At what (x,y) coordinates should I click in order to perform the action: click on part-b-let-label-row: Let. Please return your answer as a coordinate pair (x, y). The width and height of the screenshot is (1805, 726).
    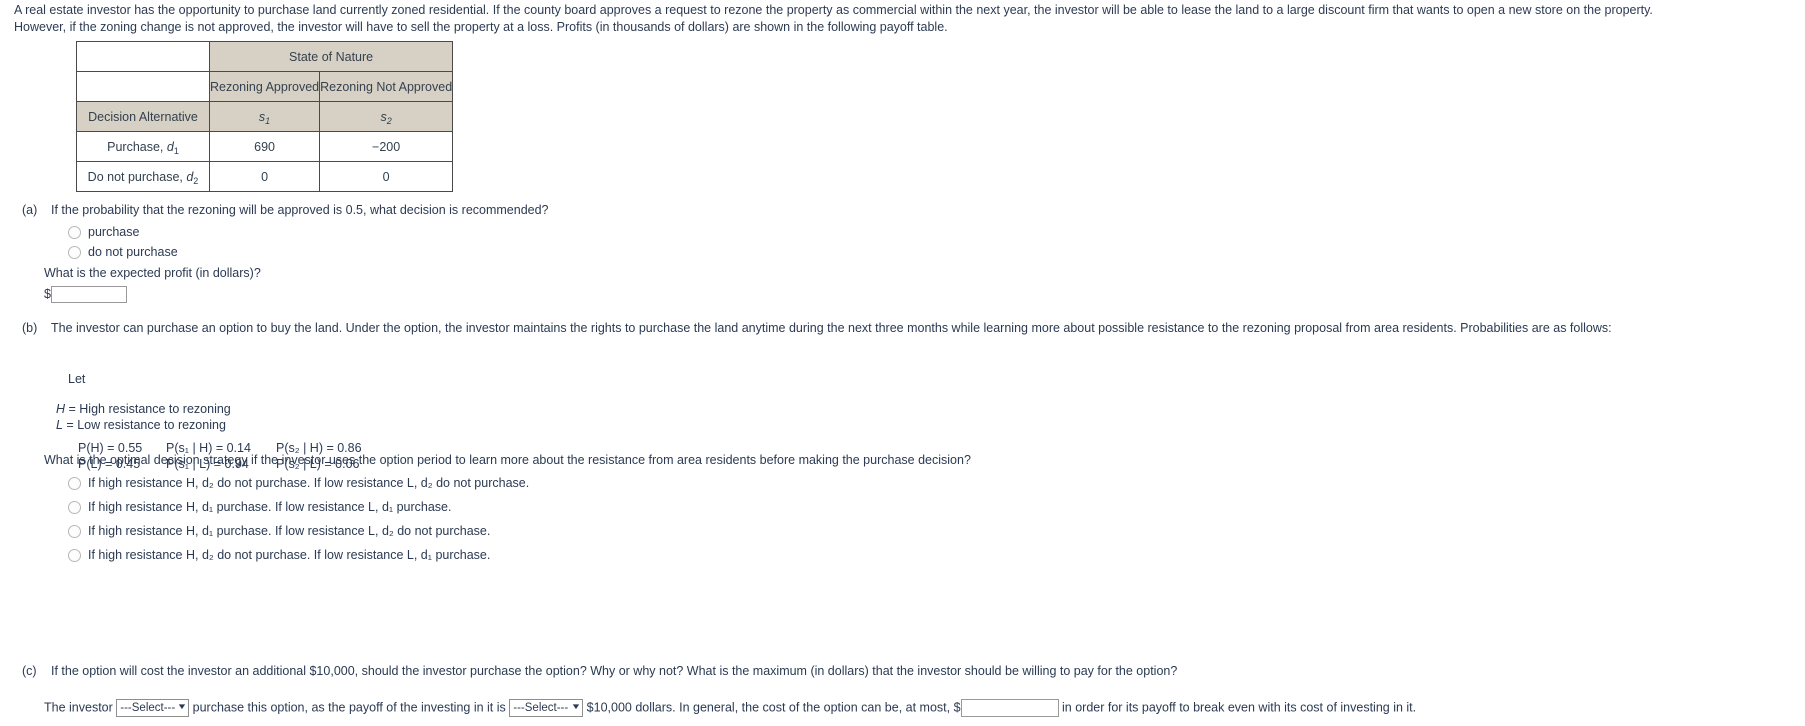
    Looking at the image, I should click on (53, 379).